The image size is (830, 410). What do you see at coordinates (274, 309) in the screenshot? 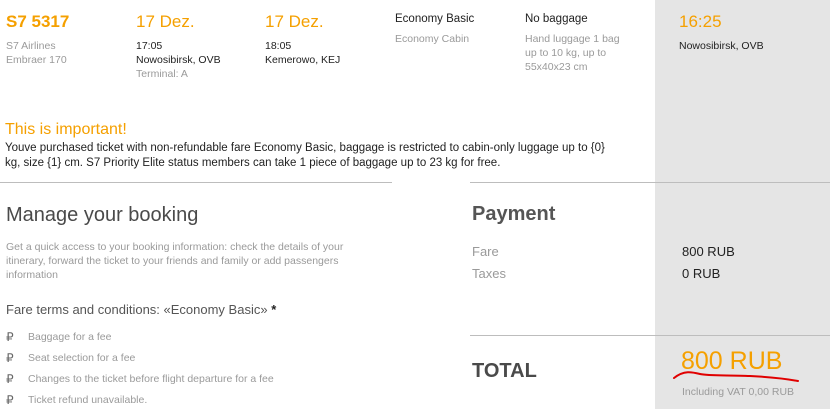
I see `fare-terms-asterisk: *` at bounding box center [274, 309].